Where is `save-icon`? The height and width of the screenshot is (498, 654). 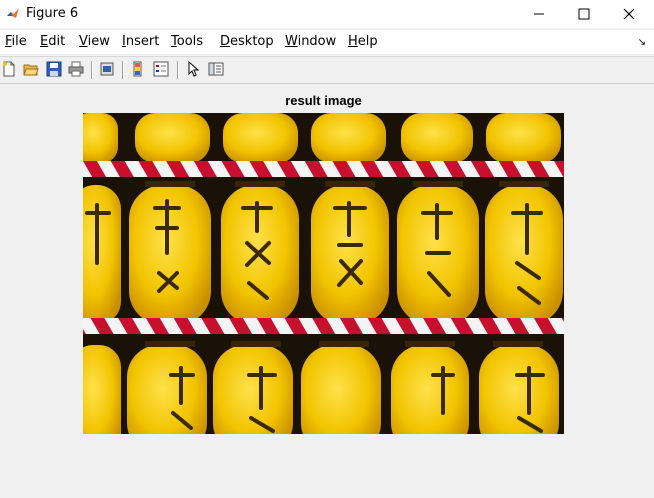
save-icon is located at coordinates (54, 69).